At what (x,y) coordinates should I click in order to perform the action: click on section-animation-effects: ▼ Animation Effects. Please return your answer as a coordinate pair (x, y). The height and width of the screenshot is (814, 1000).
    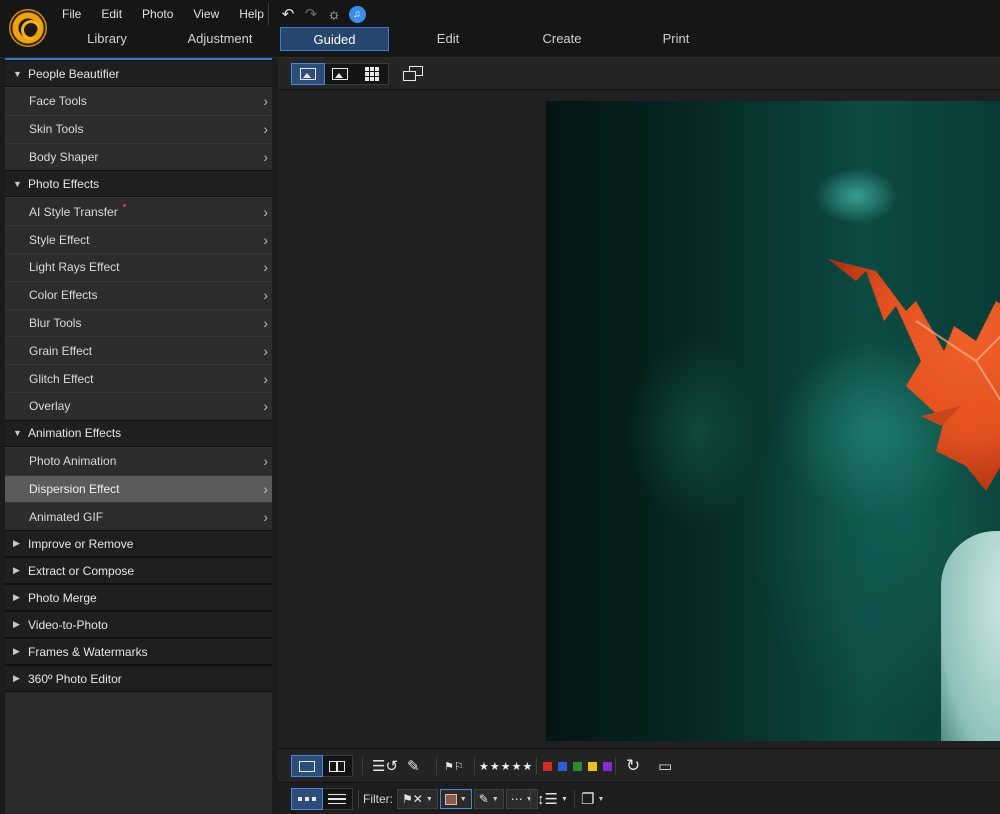
    Looking at the image, I should click on (138, 433).